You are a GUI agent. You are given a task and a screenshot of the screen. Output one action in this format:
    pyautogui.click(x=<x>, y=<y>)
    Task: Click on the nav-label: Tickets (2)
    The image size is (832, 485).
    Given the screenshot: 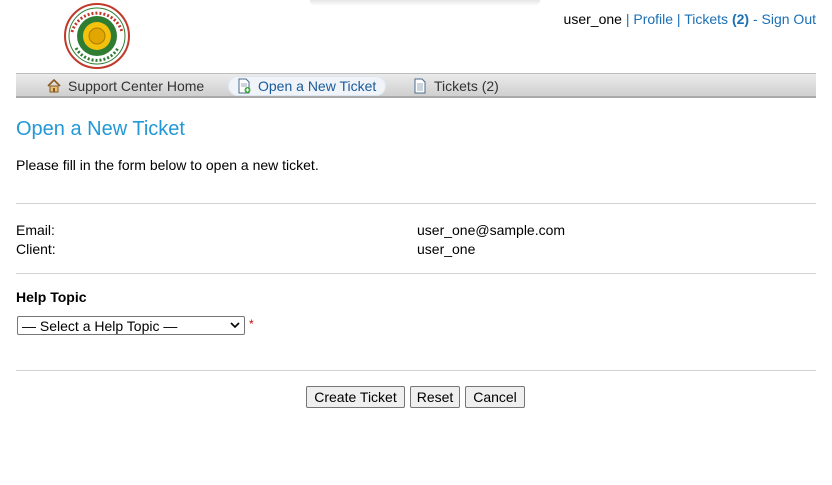 What is the action you would take?
    pyautogui.click(x=466, y=86)
    